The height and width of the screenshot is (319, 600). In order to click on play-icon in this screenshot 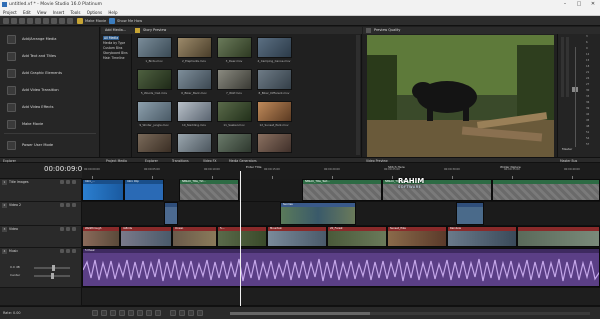, I will do `click(122, 313)`.